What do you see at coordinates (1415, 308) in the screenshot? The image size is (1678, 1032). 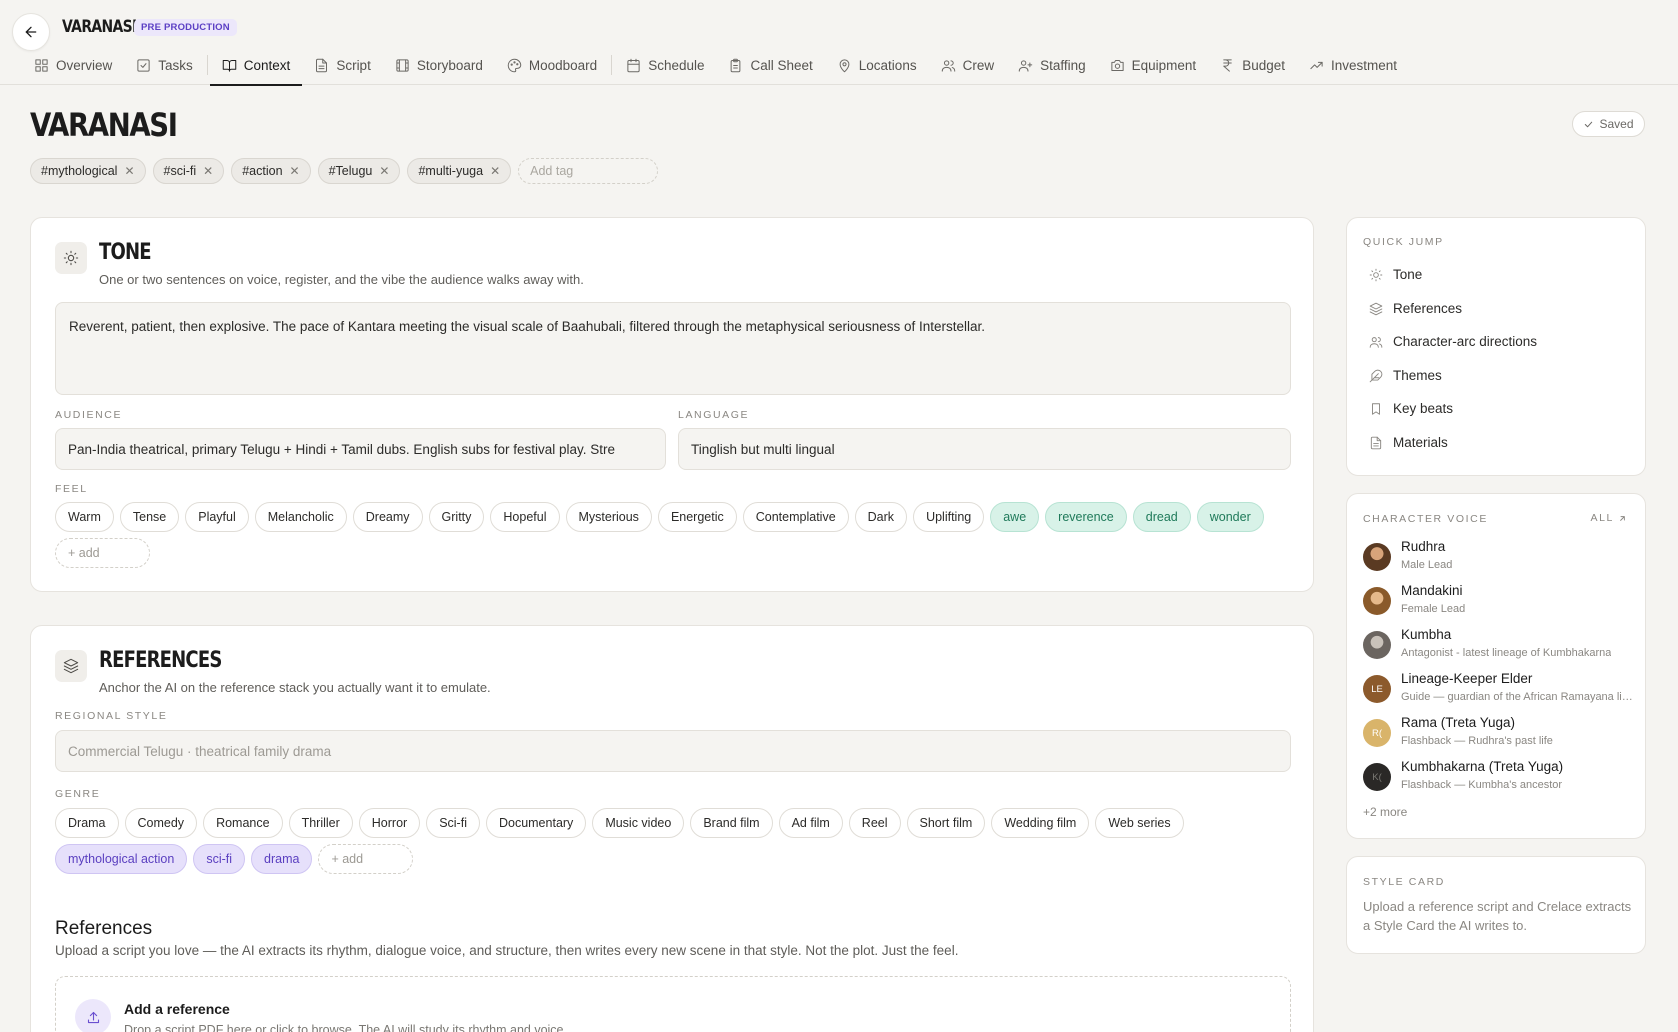 I see `jump-references: References` at bounding box center [1415, 308].